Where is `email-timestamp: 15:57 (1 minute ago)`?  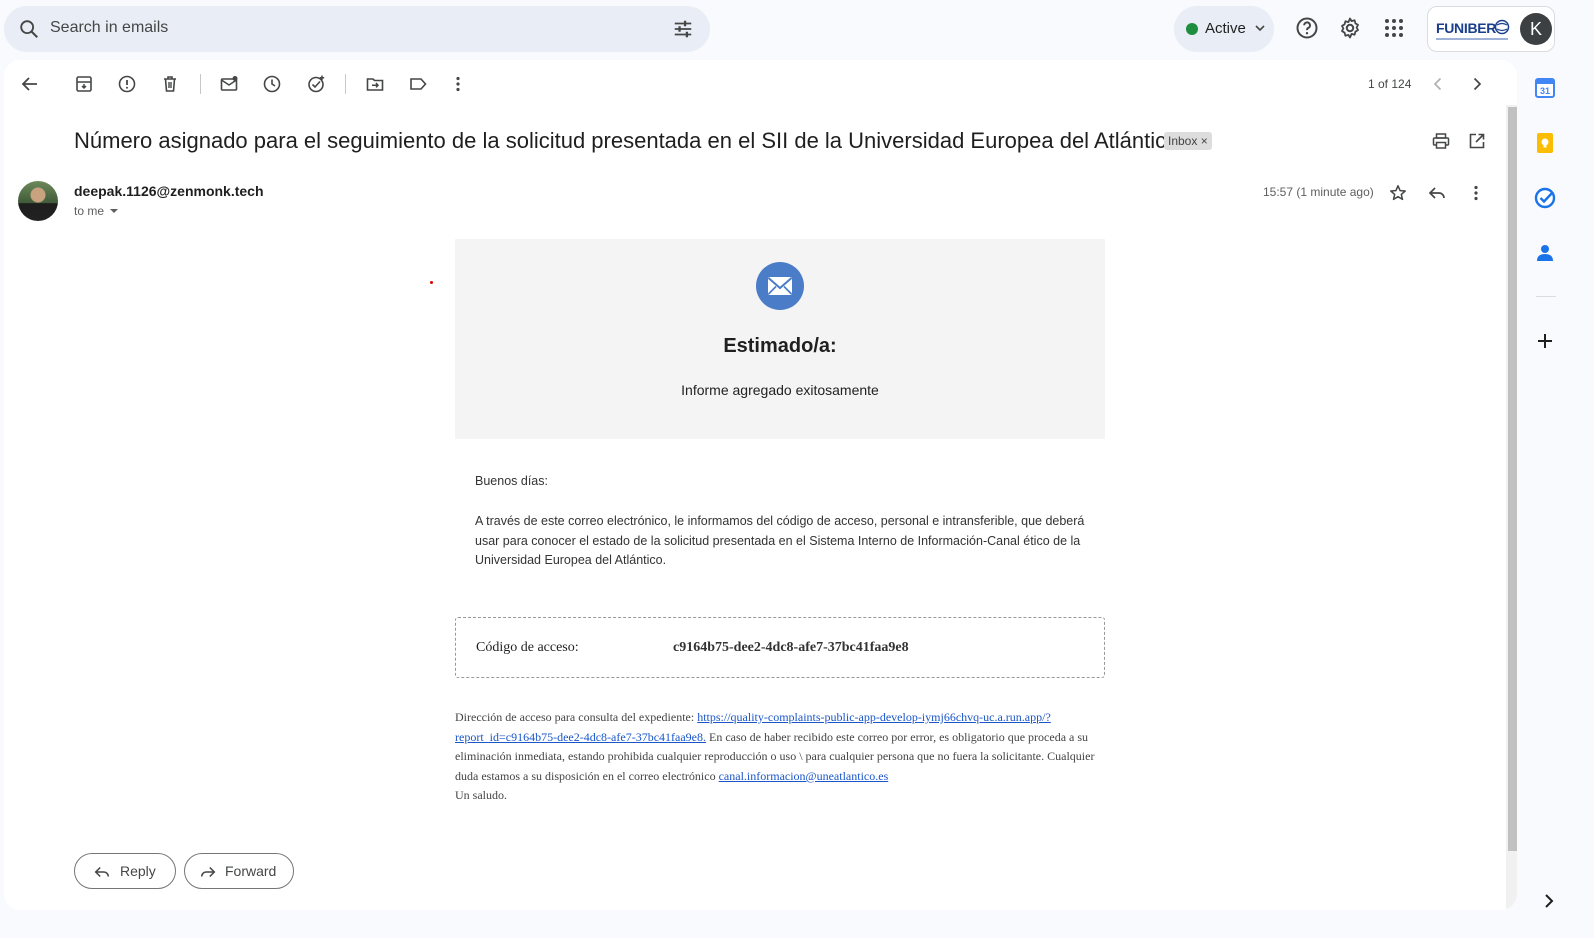
email-timestamp: 15:57 (1 minute ago) is located at coordinates (1318, 192).